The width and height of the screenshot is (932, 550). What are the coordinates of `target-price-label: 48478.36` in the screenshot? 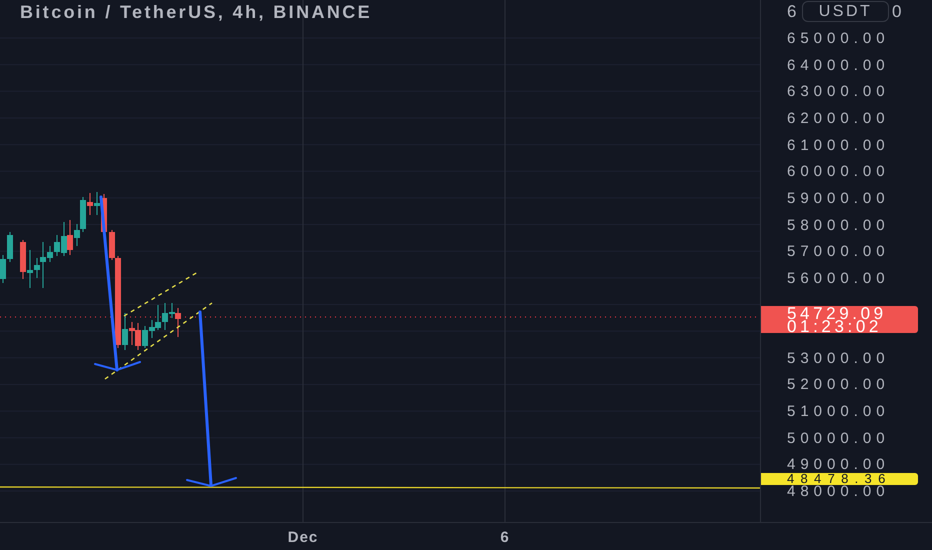 It's located at (839, 479).